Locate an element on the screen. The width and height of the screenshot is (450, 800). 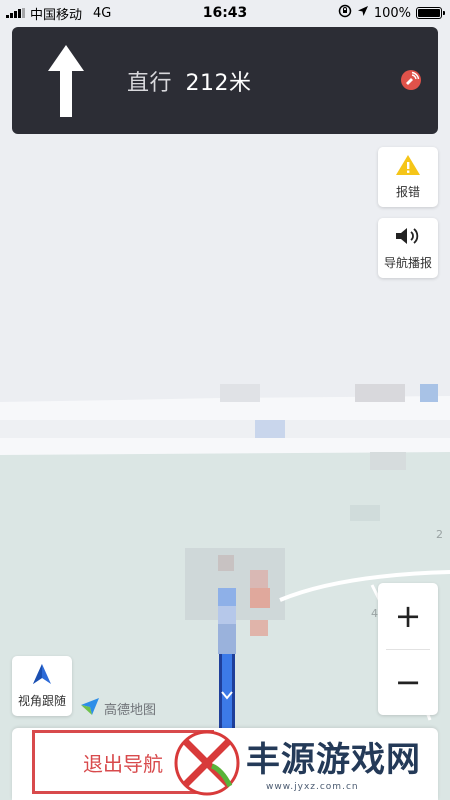
watermark-url: www.jyxz.com.cn is located at coordinates (312, 787).